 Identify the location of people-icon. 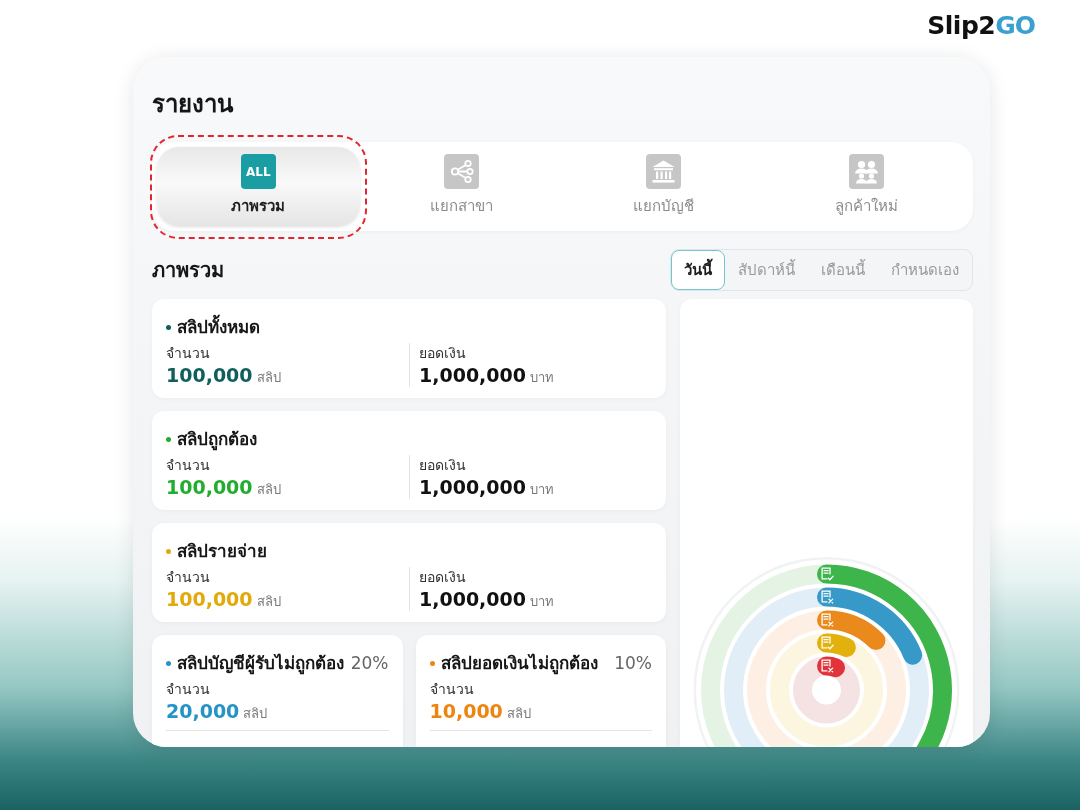
(867, 171).